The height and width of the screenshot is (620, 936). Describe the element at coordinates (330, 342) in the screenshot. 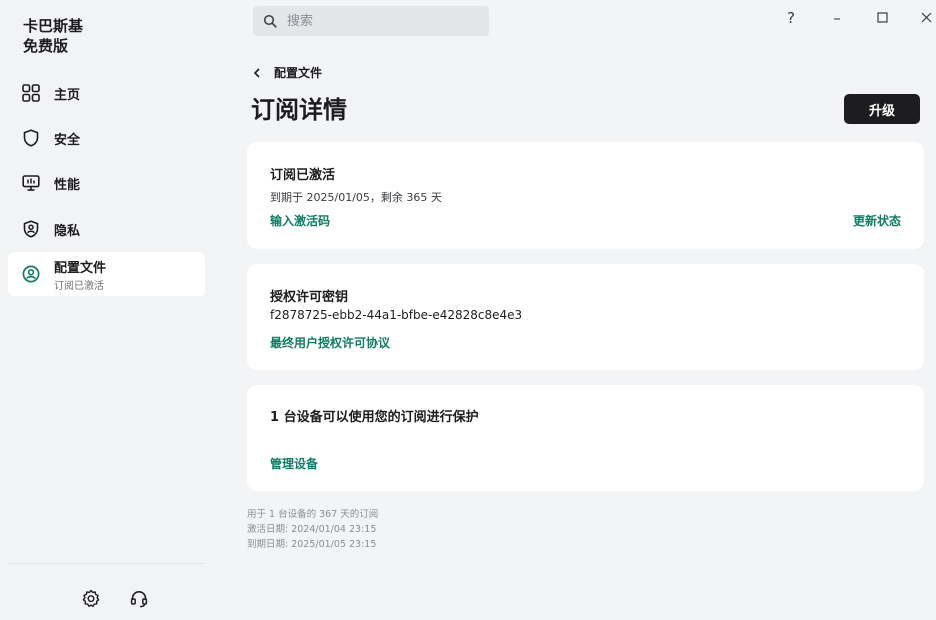

I see `eula-link: 最终用户授权许可协议` at that location.